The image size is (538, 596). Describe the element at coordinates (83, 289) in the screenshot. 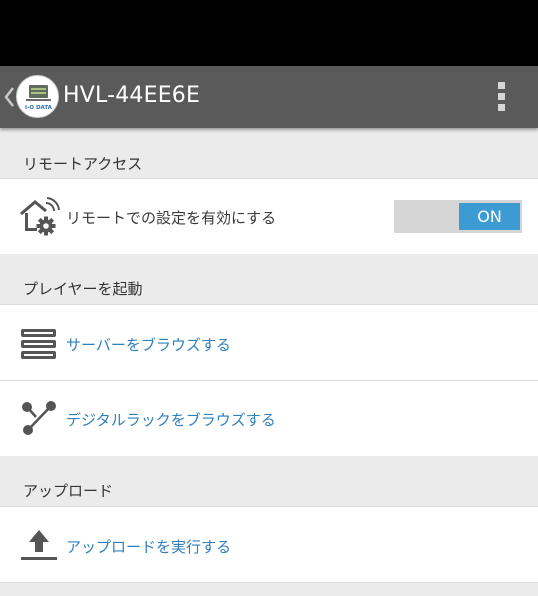

I see `section-header-label: プレイヤーを起動` at that location.